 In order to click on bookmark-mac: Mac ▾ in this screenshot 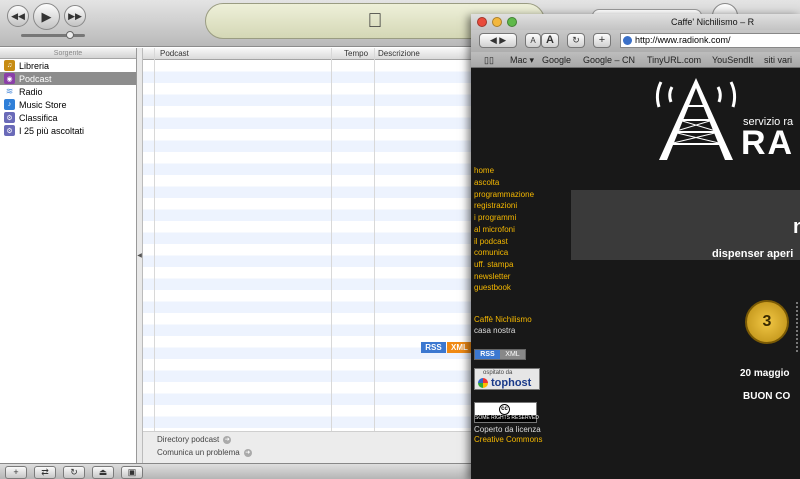, I will do `click(522, 60)`.